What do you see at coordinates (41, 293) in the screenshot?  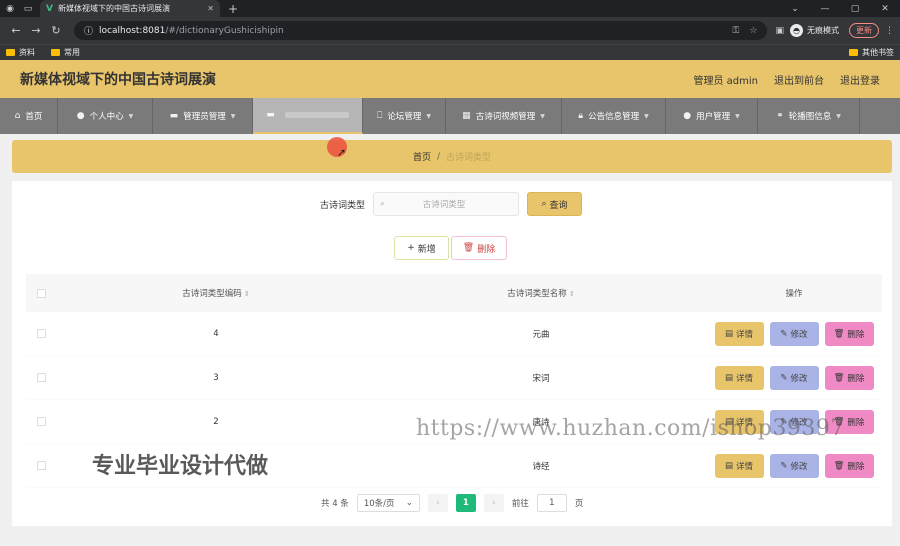 I see `select-all-checkbox` at bounding box center [41, 293].